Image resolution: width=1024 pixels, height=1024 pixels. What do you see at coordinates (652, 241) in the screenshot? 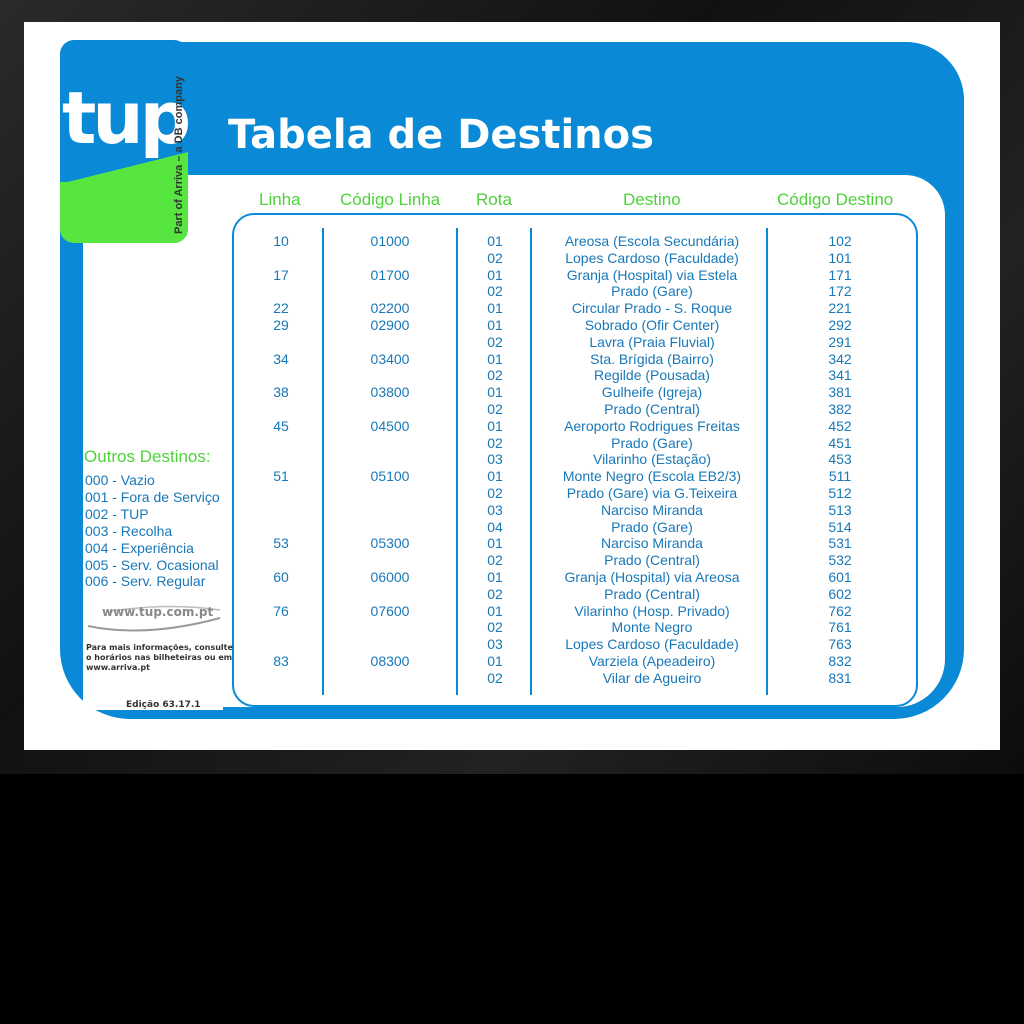
I see `destination-name: Areosa (Escola Secundária)` at bounding box center [652, 241].